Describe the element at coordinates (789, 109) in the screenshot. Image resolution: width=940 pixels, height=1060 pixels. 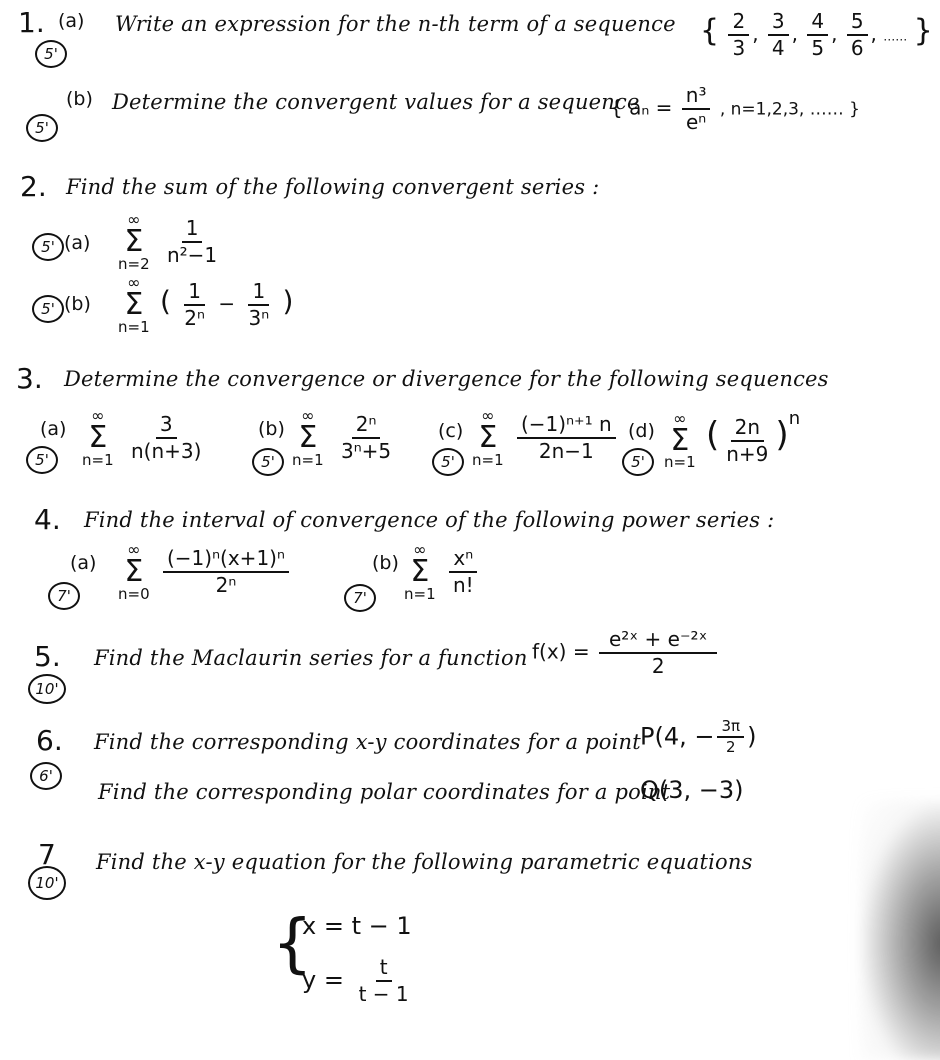
I see `an-domain: , n=1,2,3, …… }` at that location.